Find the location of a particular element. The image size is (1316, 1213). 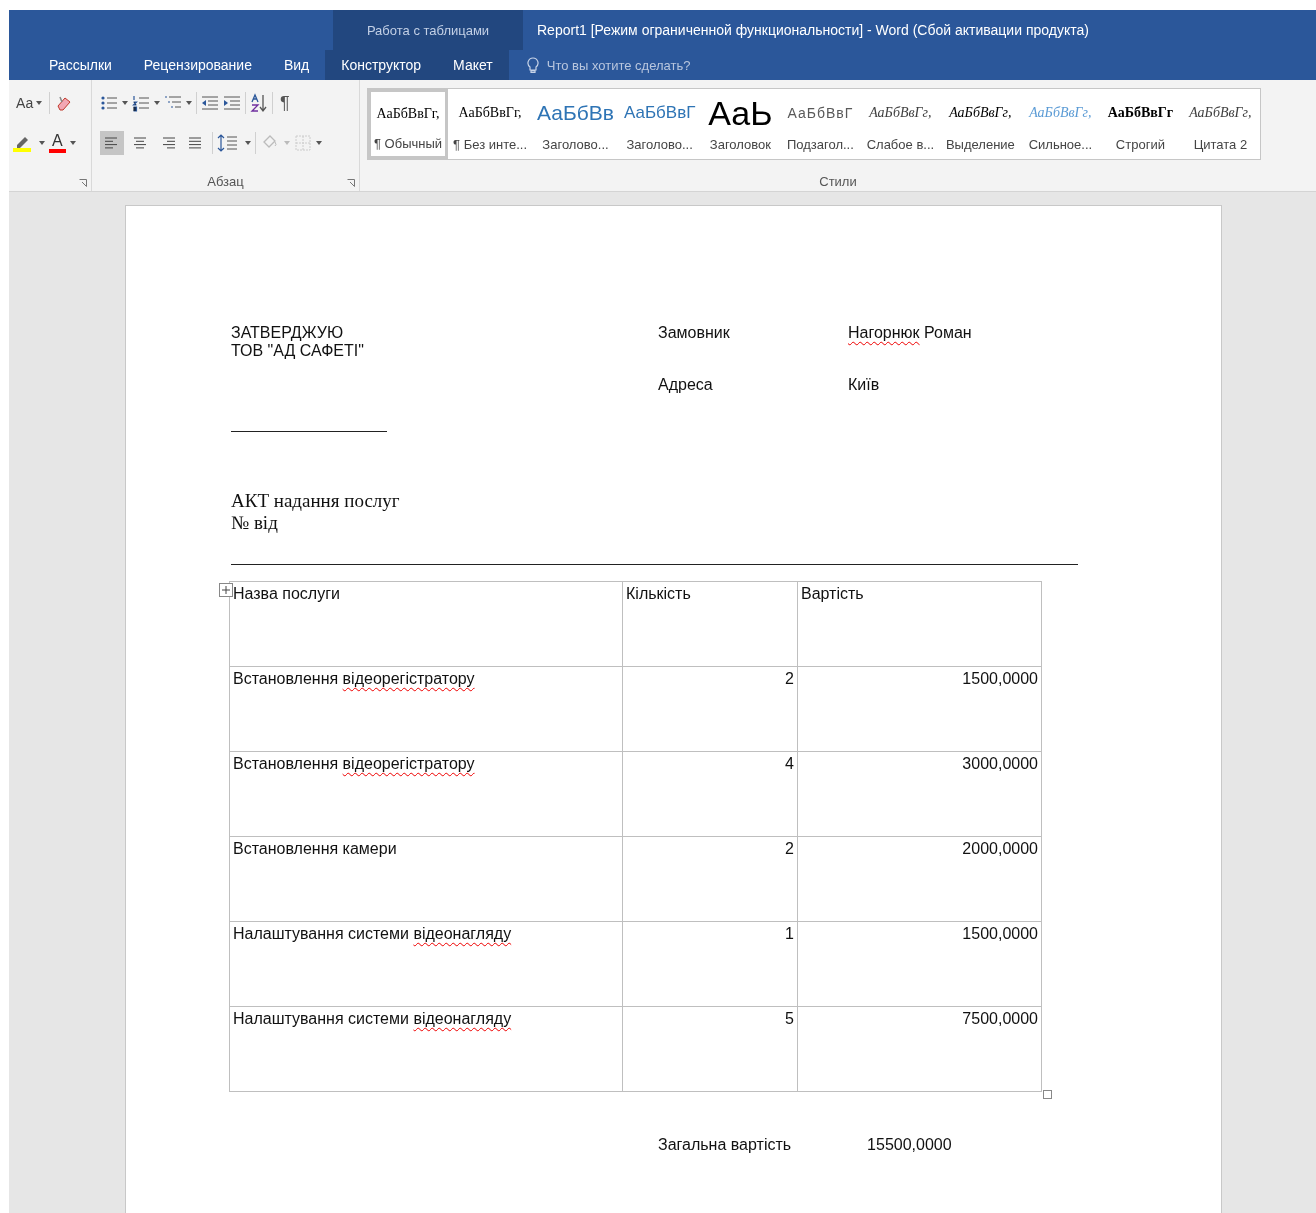

left-align-button is located at coordinates (112, 143).